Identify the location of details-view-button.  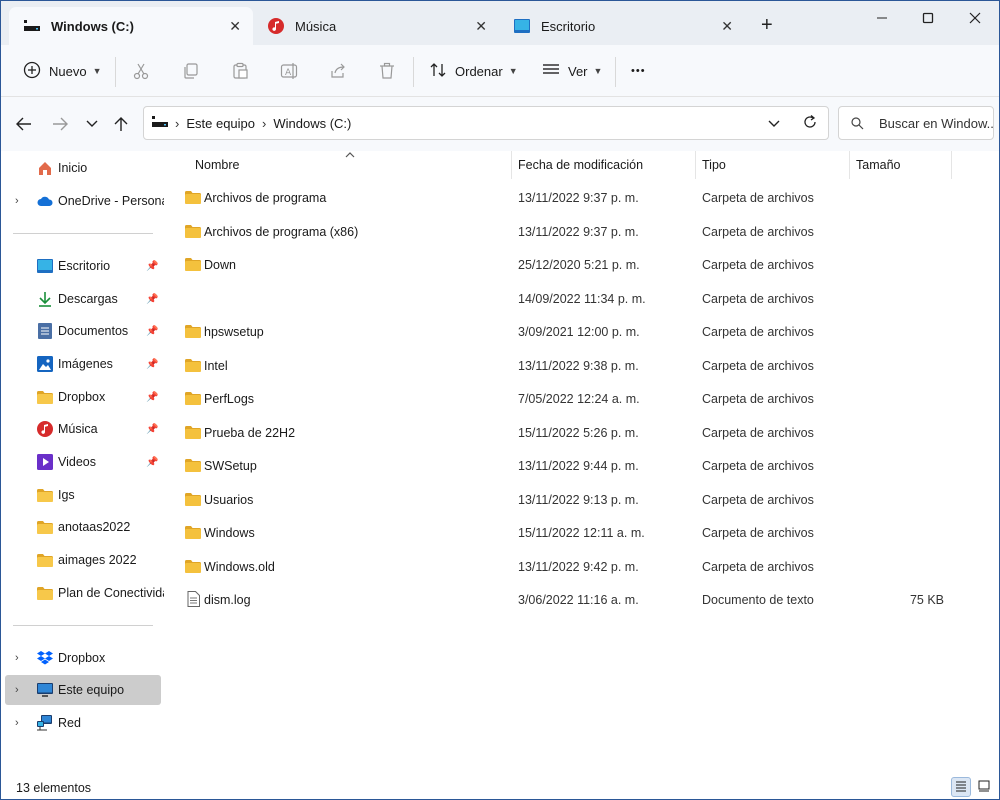
(961, 787).